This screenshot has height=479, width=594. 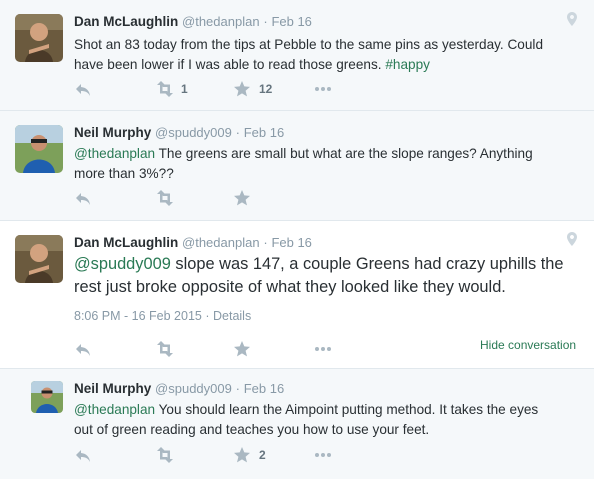 I want to click on hide-conversation-link: Hide conversation, so click(x=528, y=345).